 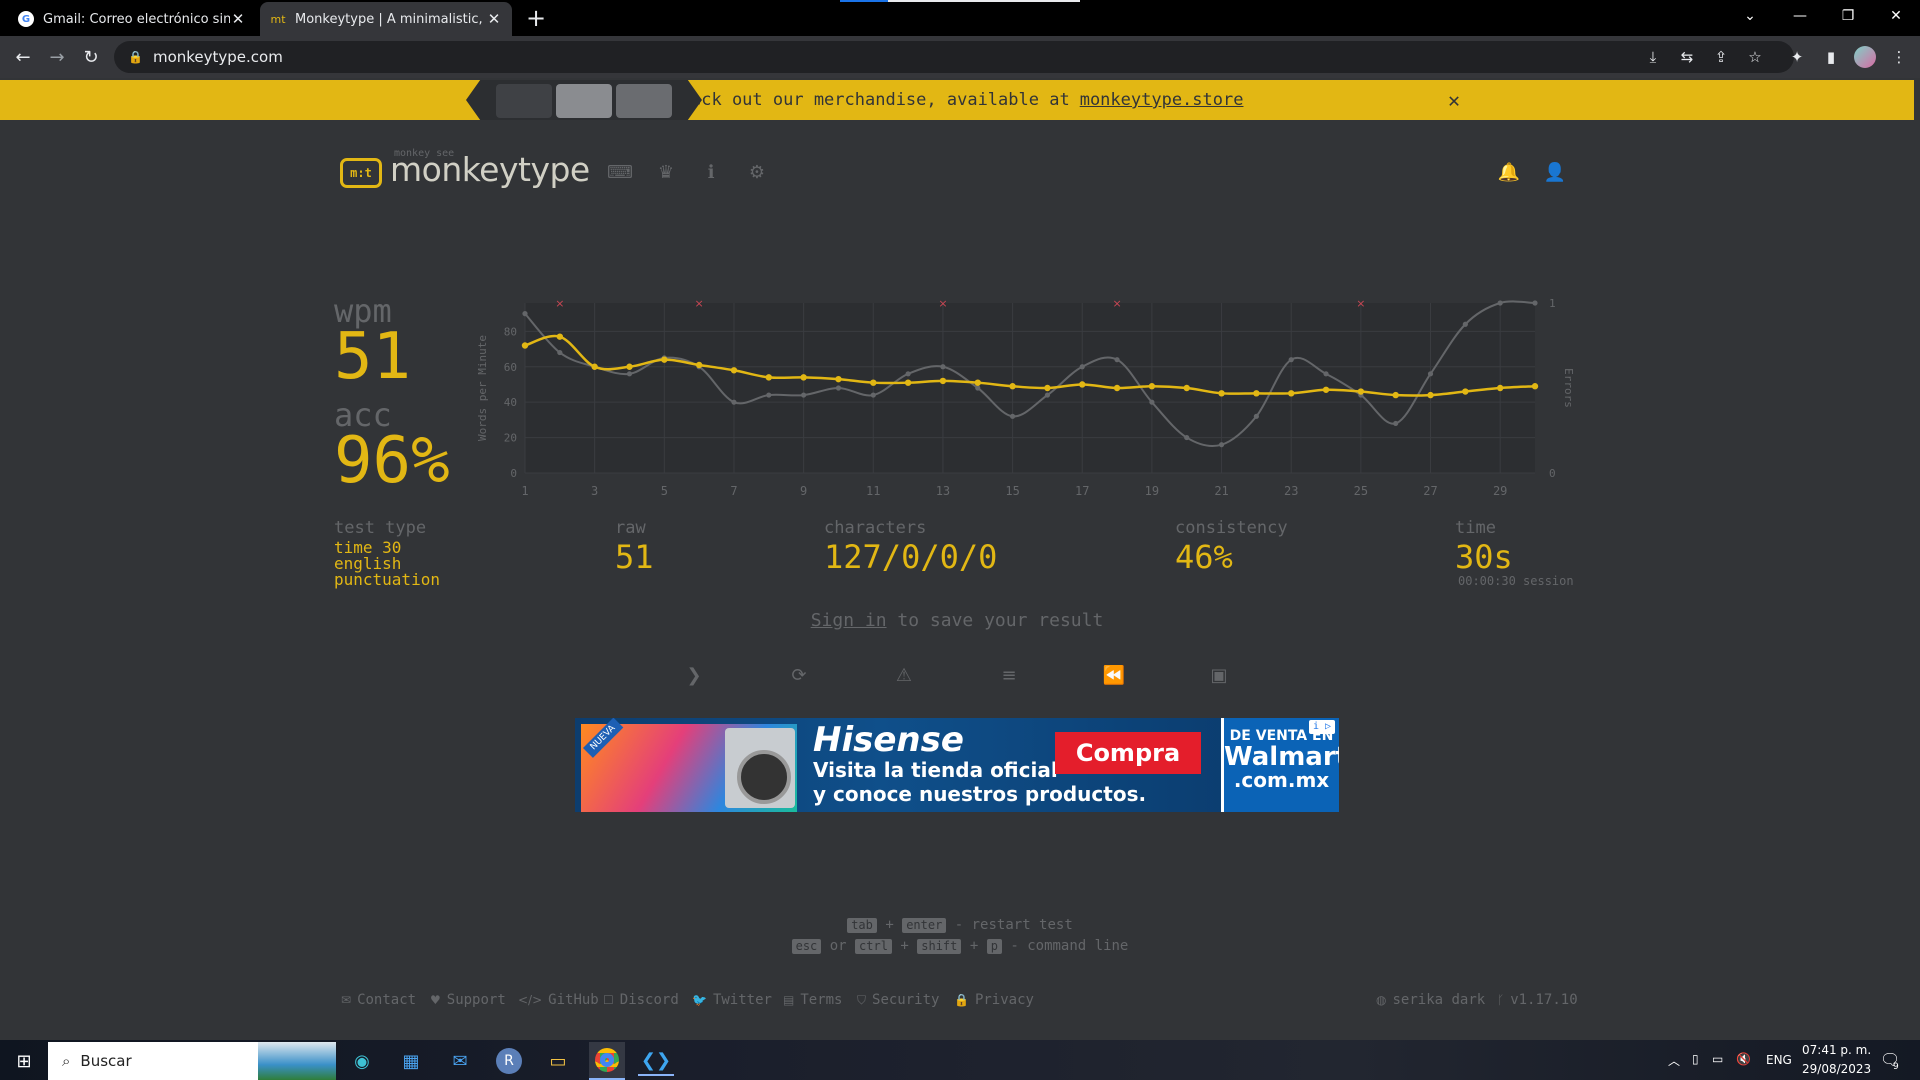 I want to click on characters-label: characters, so click(x=875, y=528).